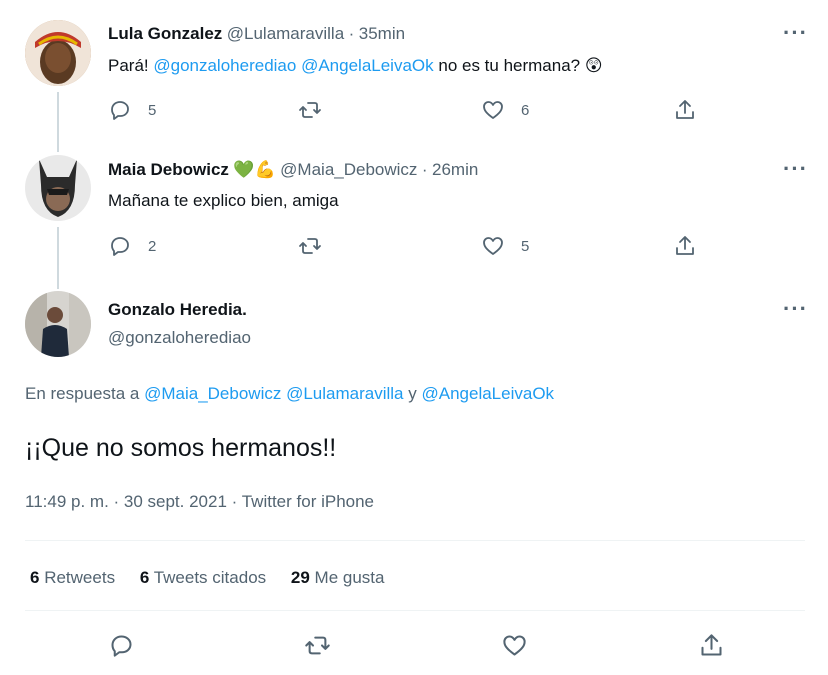  Describe the element at coordinates (285, 33) in the screenshot. I see `tweet-1-author-handle: @Lulamaravilla` at that location.